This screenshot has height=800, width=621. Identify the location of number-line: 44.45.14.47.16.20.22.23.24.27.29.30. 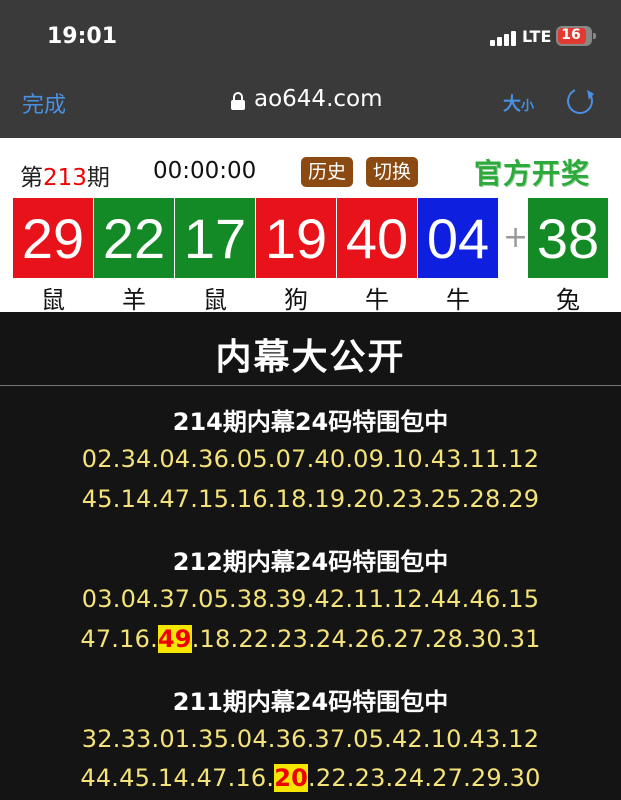
(310, 778).